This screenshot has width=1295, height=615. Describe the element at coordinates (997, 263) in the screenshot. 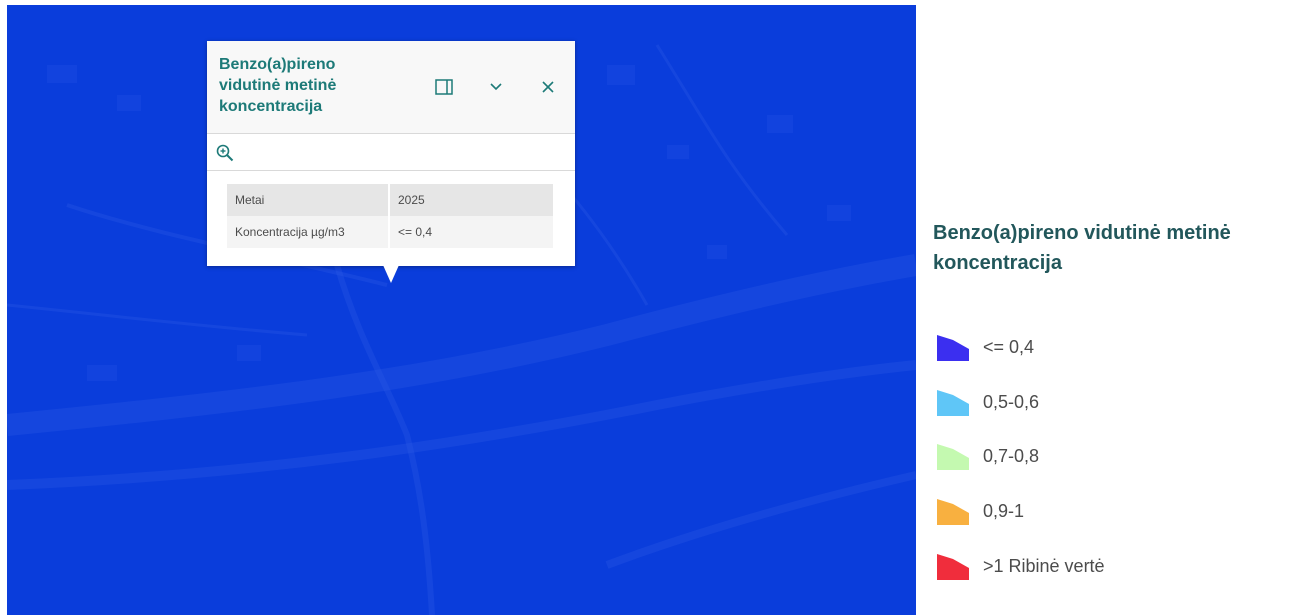

I see `legend-title-line: koncentracija` at that location.